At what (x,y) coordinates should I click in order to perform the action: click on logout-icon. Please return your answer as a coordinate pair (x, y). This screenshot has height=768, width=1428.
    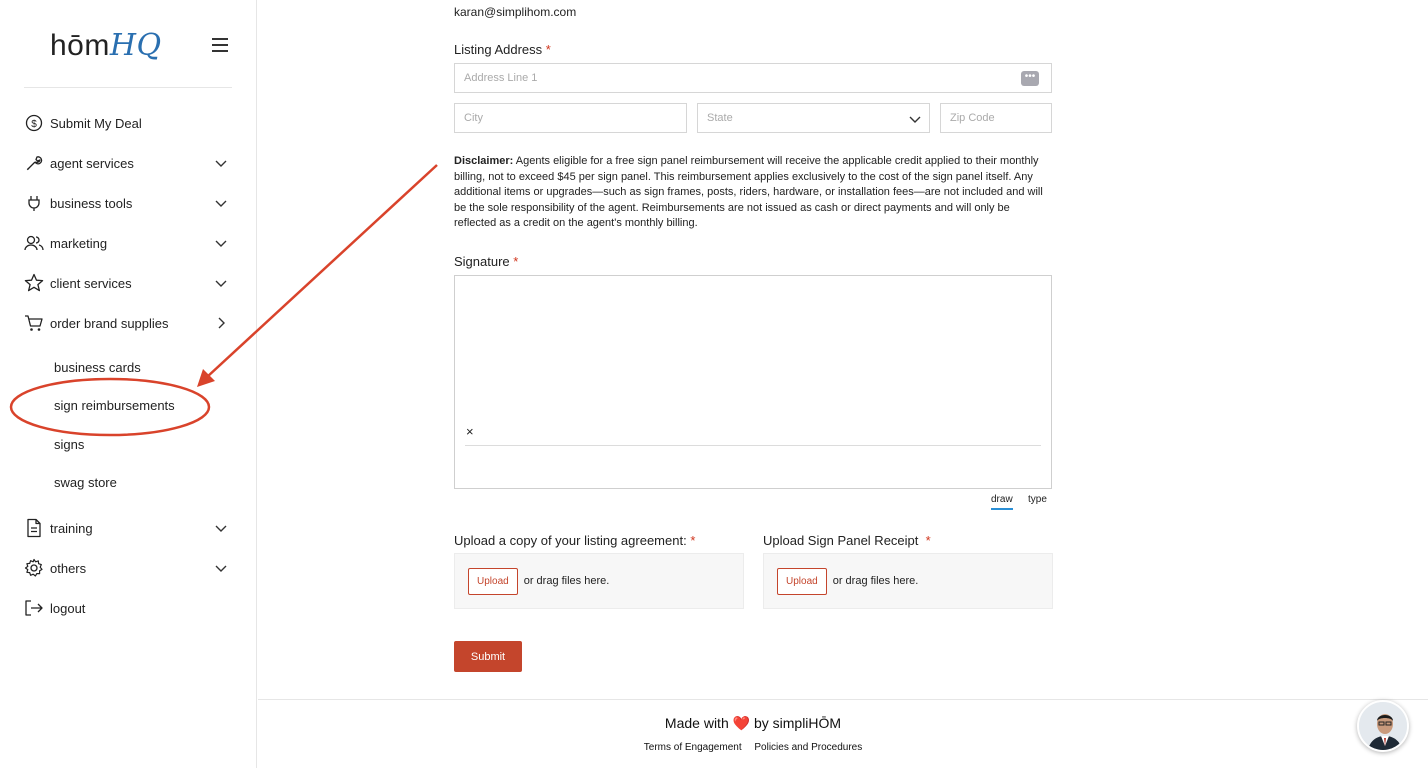
    Looking at the image, I should click on (34, 608).